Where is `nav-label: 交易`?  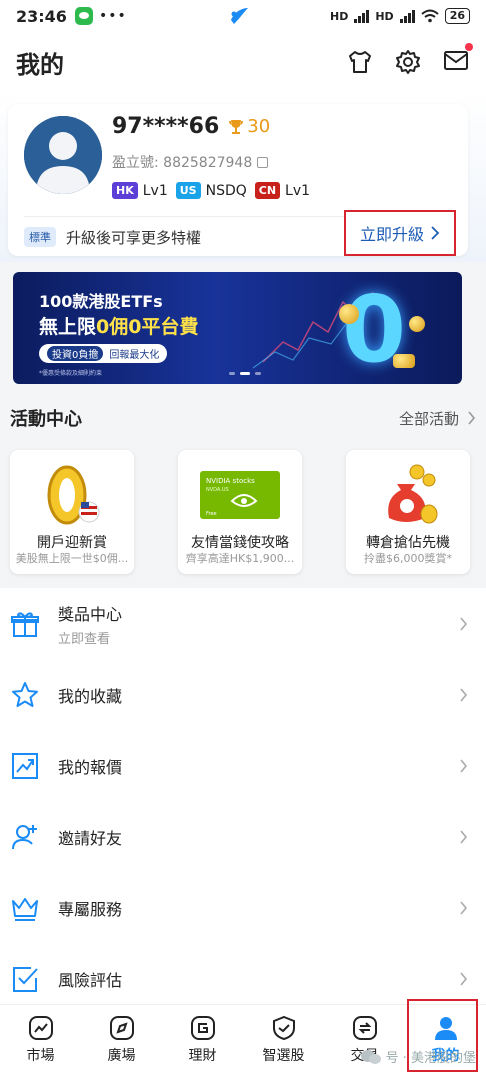
nav-label: 交易 is located at coordinates (364, 1055).